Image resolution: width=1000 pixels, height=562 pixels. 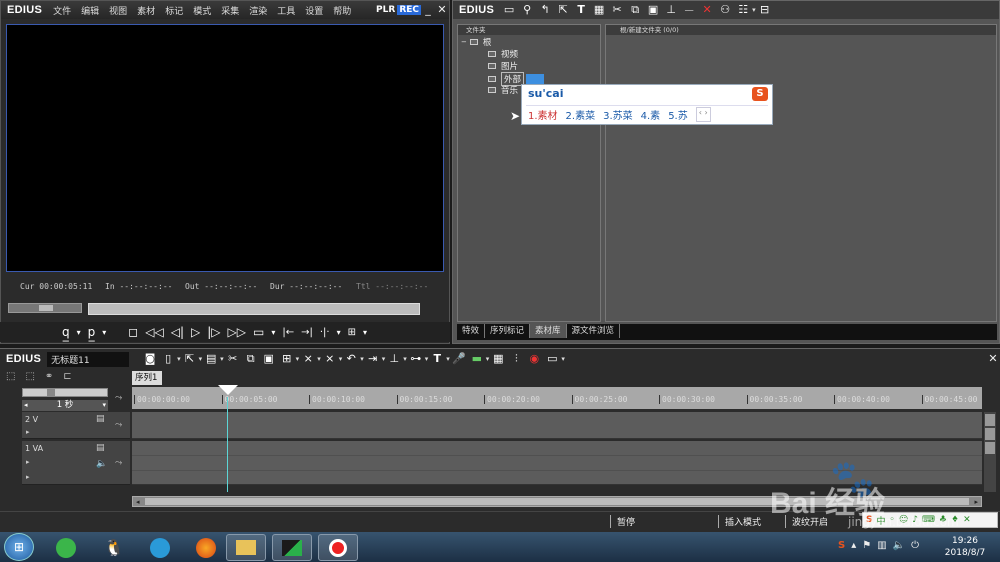 What do you see at coordinates (509, 10) in the screenshot?
I see `folder-icon: ▭` at bounding box center [509, 10].